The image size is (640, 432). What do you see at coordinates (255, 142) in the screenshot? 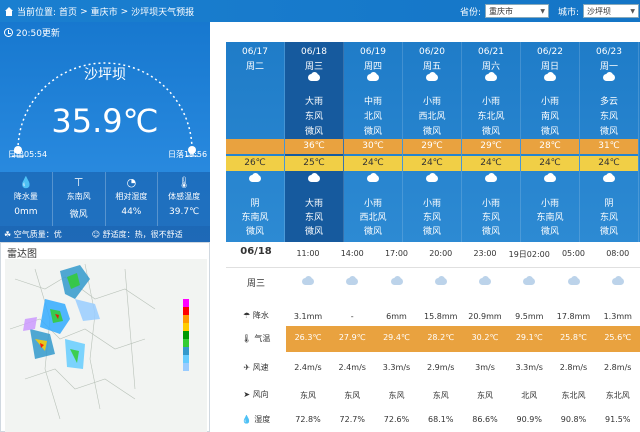
I see `forecast-day-06-17: 06/17 周二 26℃ 阴东南风 微风` at bounding box center [255, 142].